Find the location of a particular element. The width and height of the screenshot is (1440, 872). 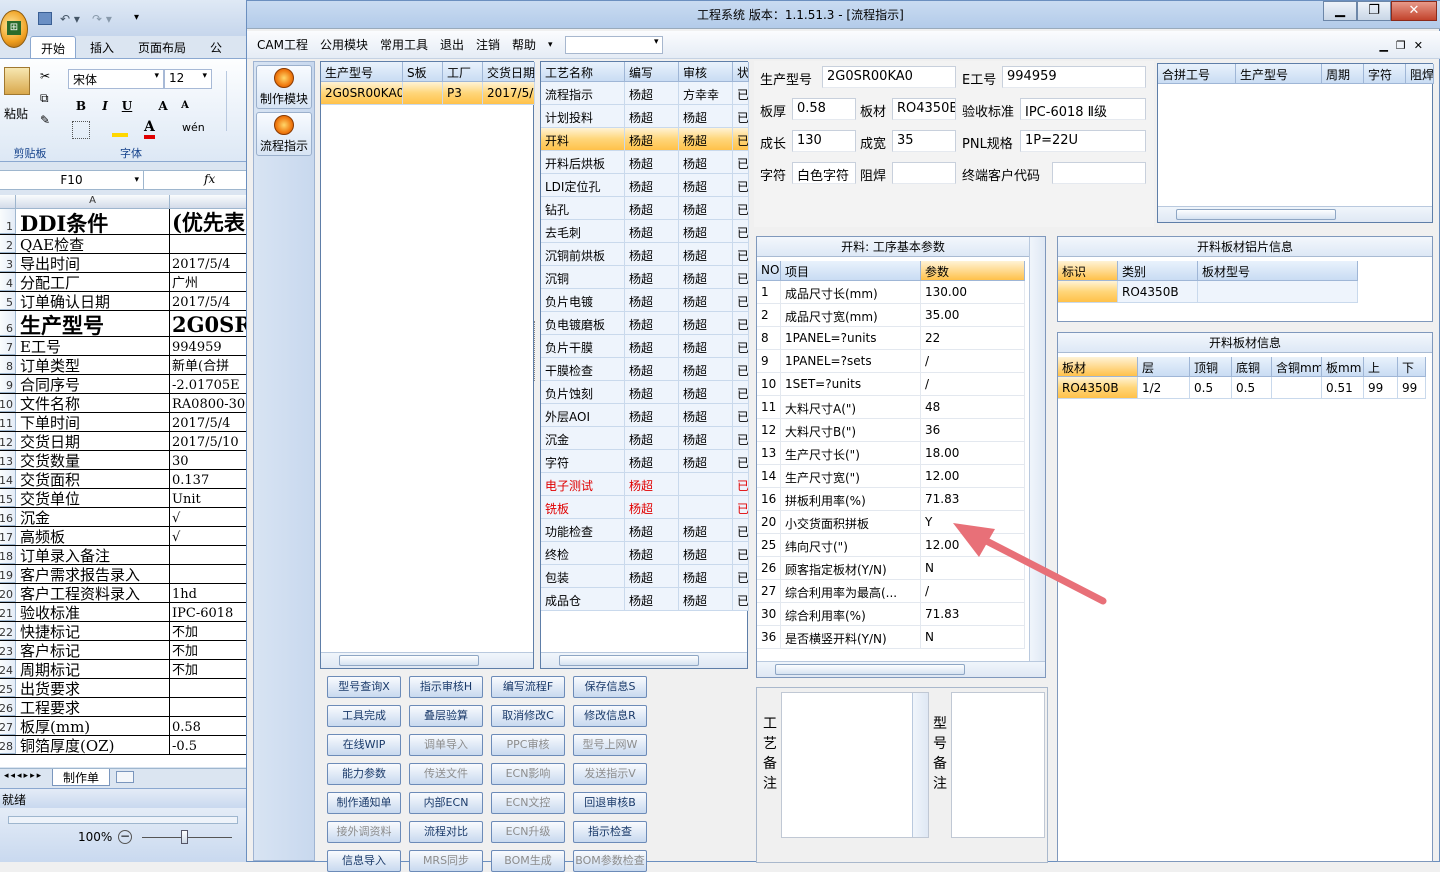

row-number: 9 is located at coordinates (8, 384).